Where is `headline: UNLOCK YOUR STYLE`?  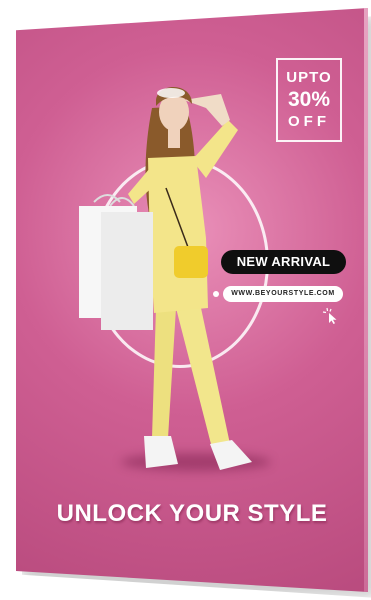 headline: UNLOCK YOUR STYLE is located at coordinates (192, 513).